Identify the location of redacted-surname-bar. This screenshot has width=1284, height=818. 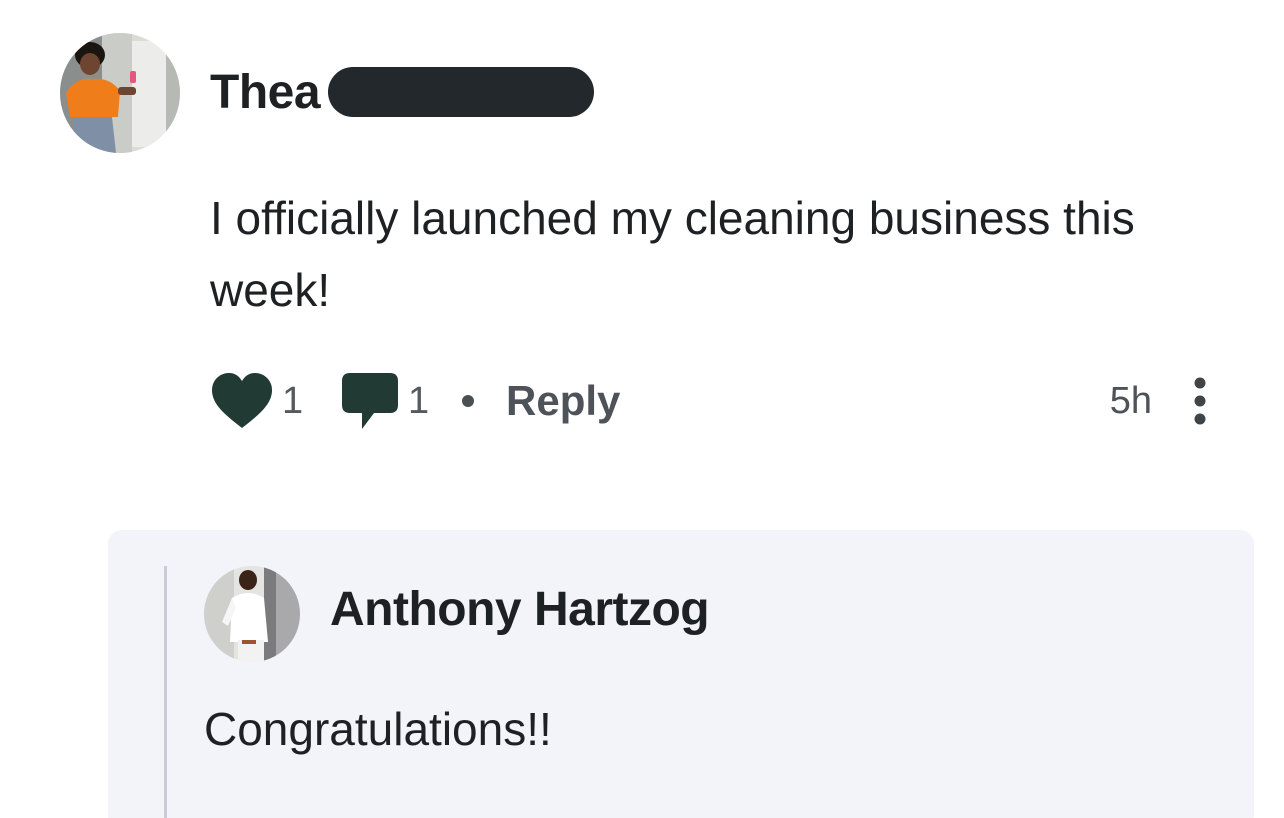
(461, 92).